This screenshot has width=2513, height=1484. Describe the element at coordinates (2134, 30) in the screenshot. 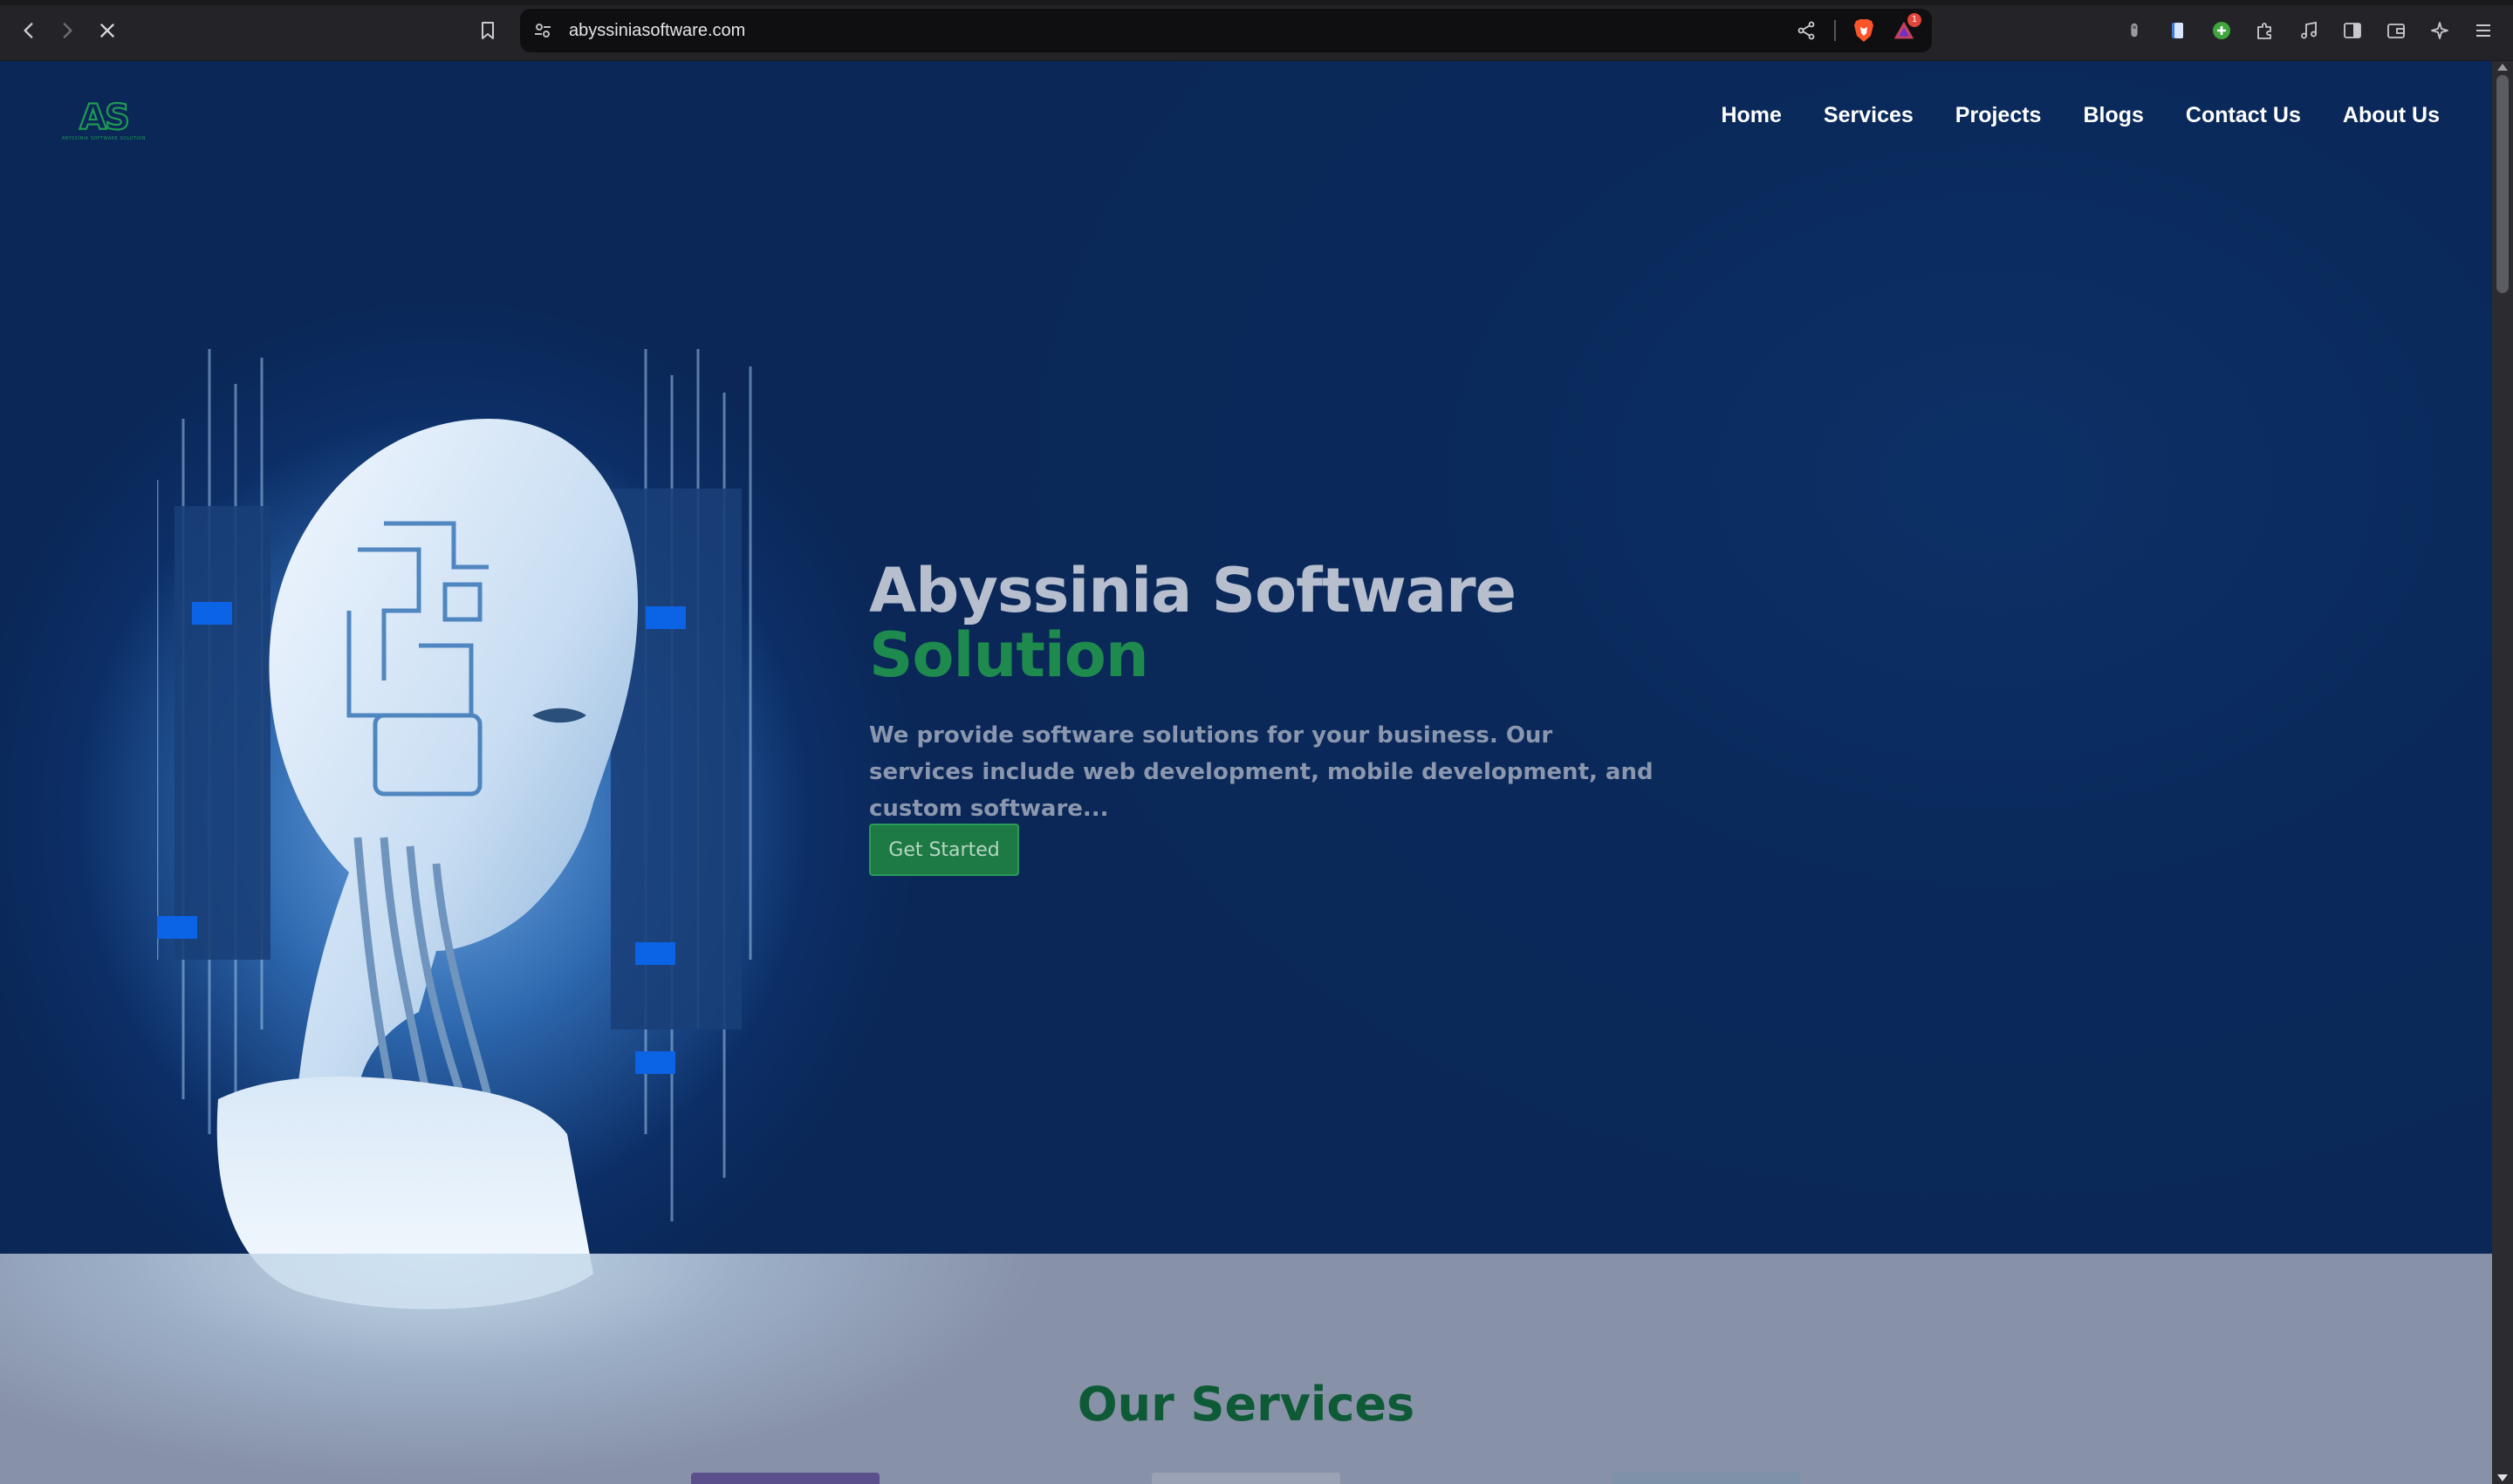

I see `extension-a-icon` at that location.